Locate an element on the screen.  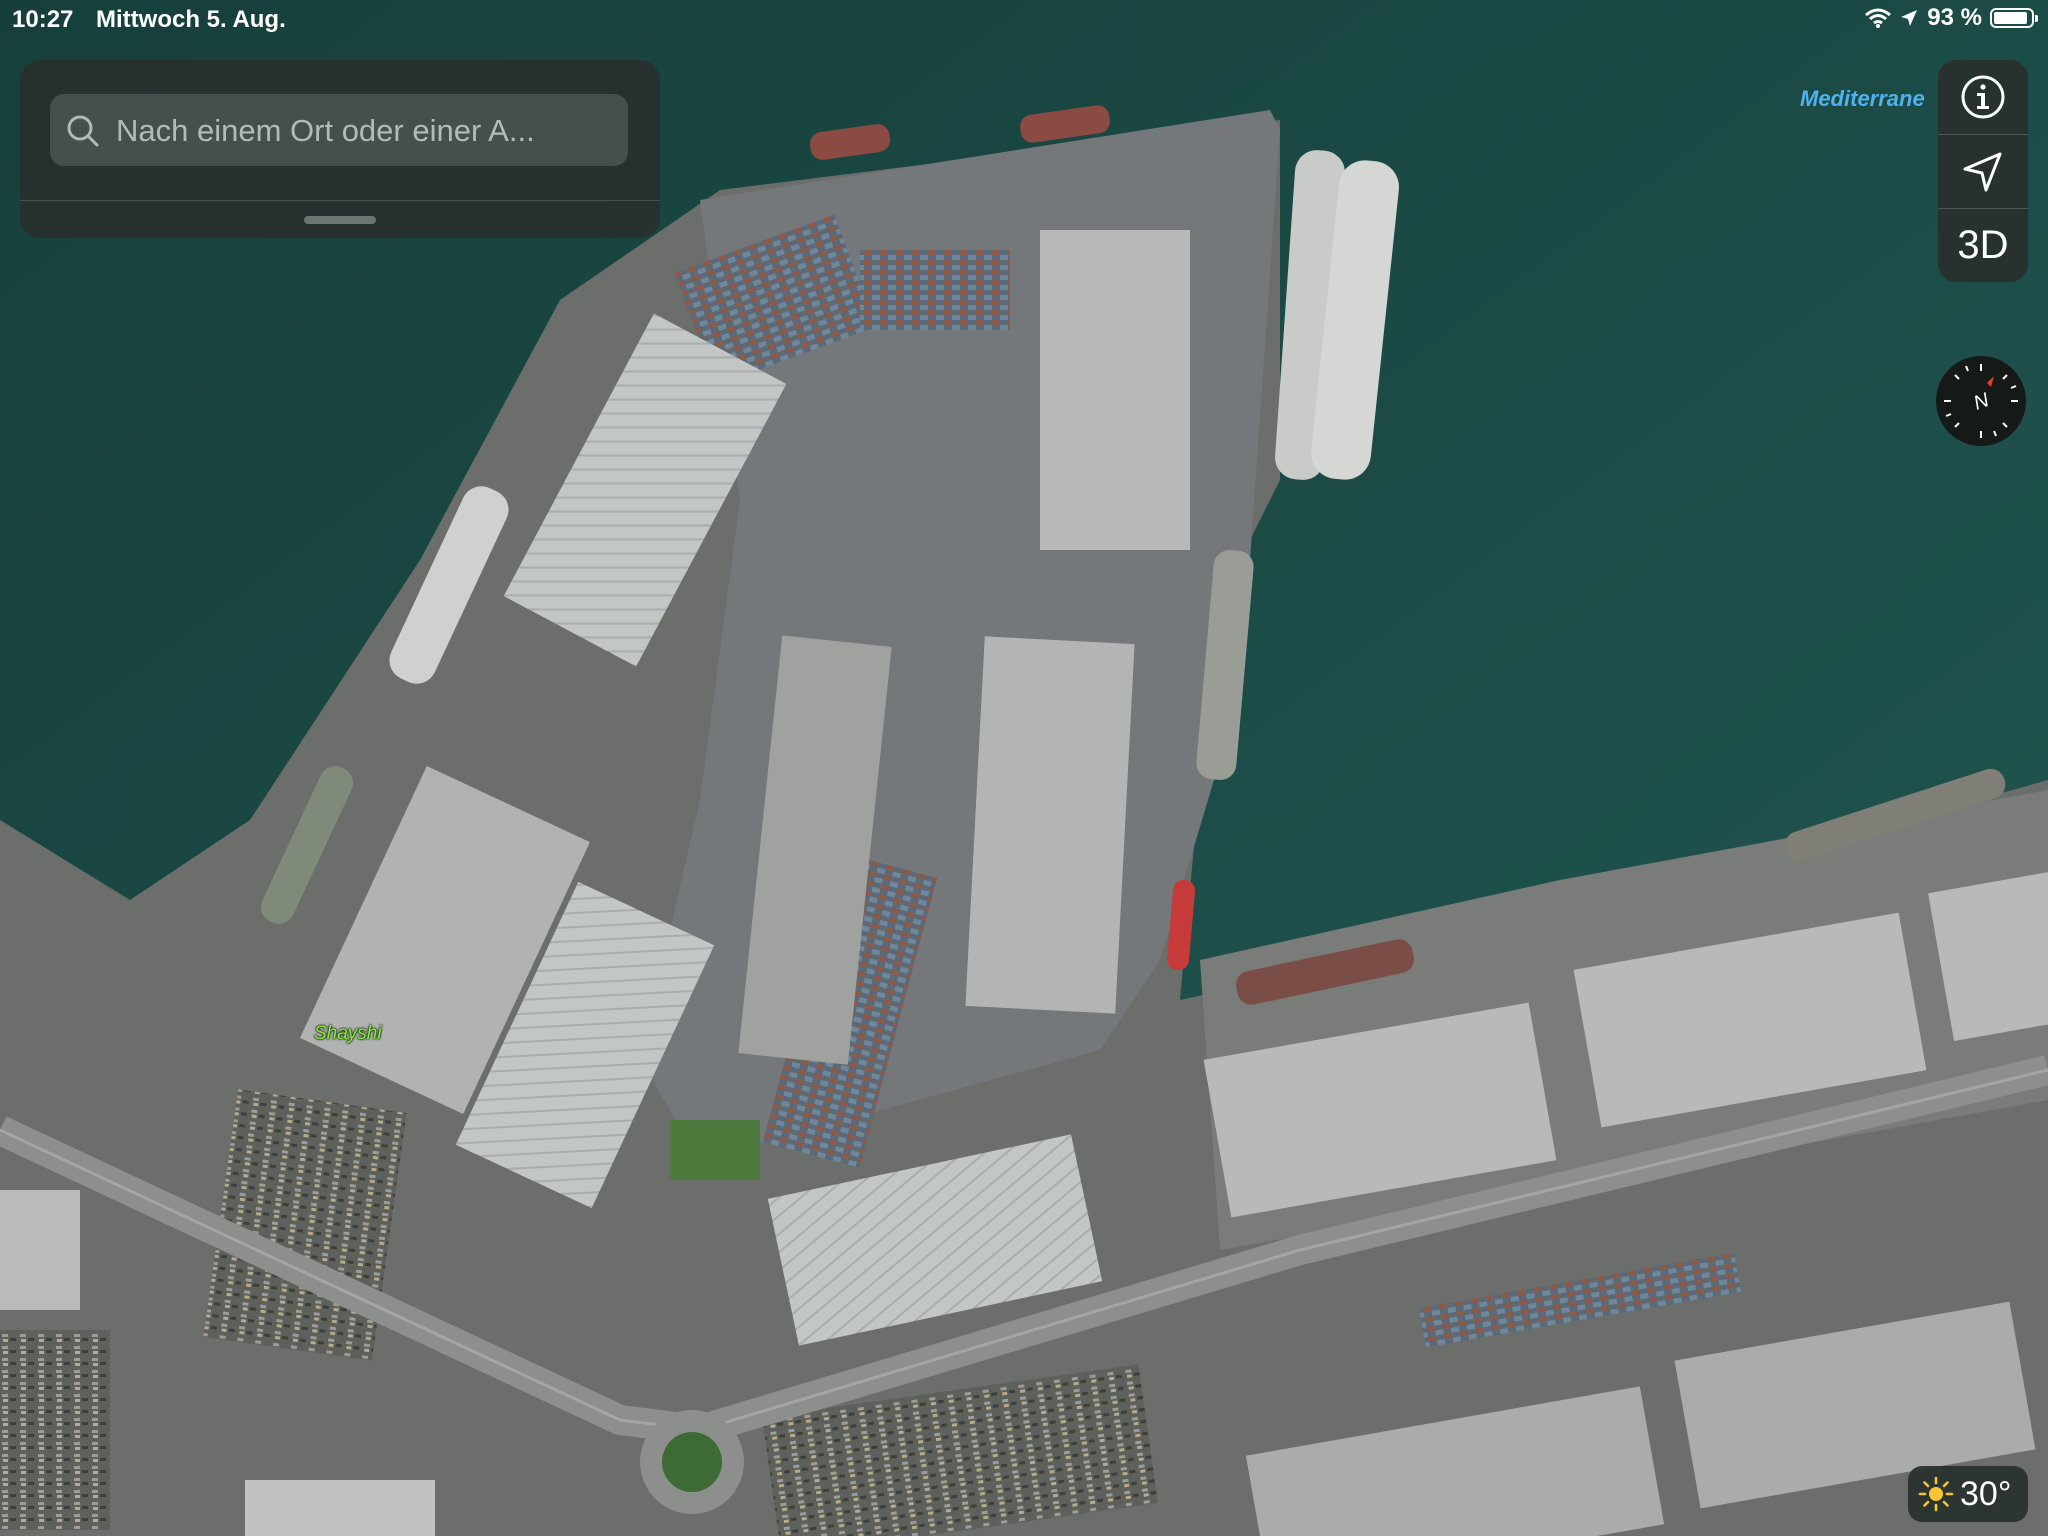
card-divider is located at coordinates (340, 200).